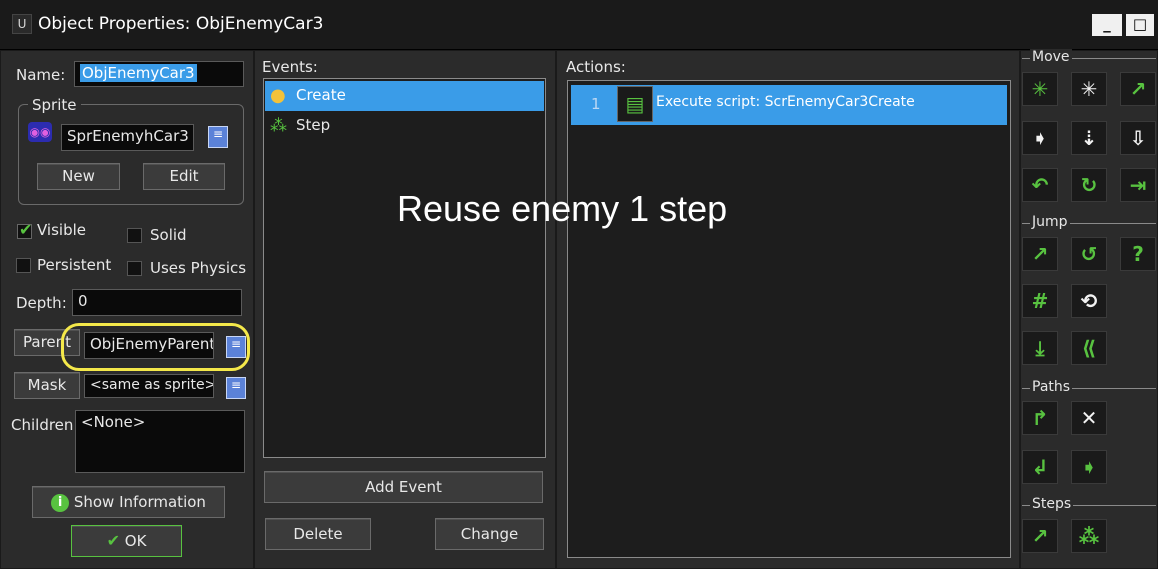  Describe the element at coordinates (313, 125) in the screenshot. I see `event-item-step-label: Step` at that location.